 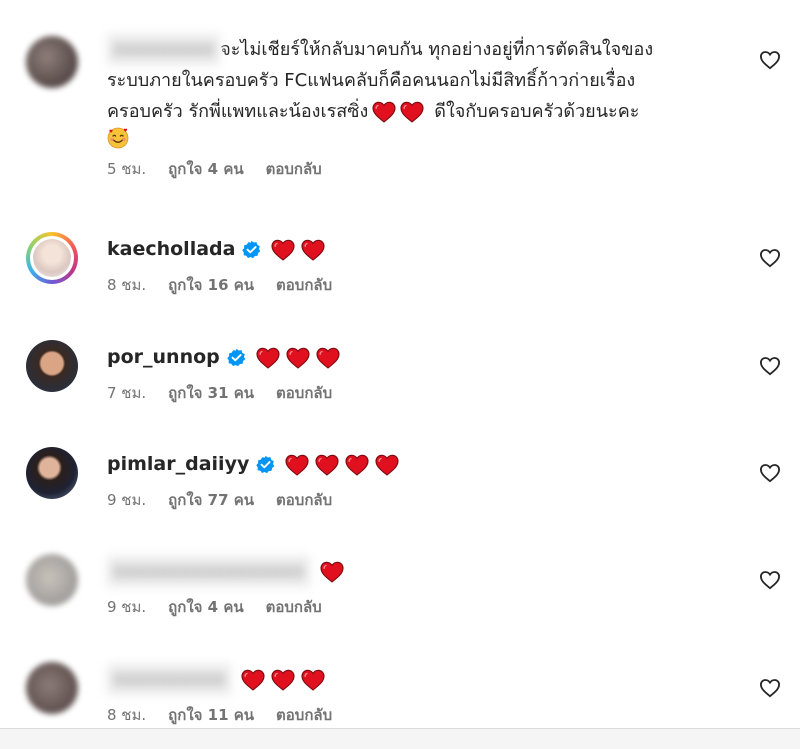 What do you see at coordinates (211, 500) in the screenshot?
I see `like-count: ถูกใจ 77 คน` at bounding box center [211, 500].